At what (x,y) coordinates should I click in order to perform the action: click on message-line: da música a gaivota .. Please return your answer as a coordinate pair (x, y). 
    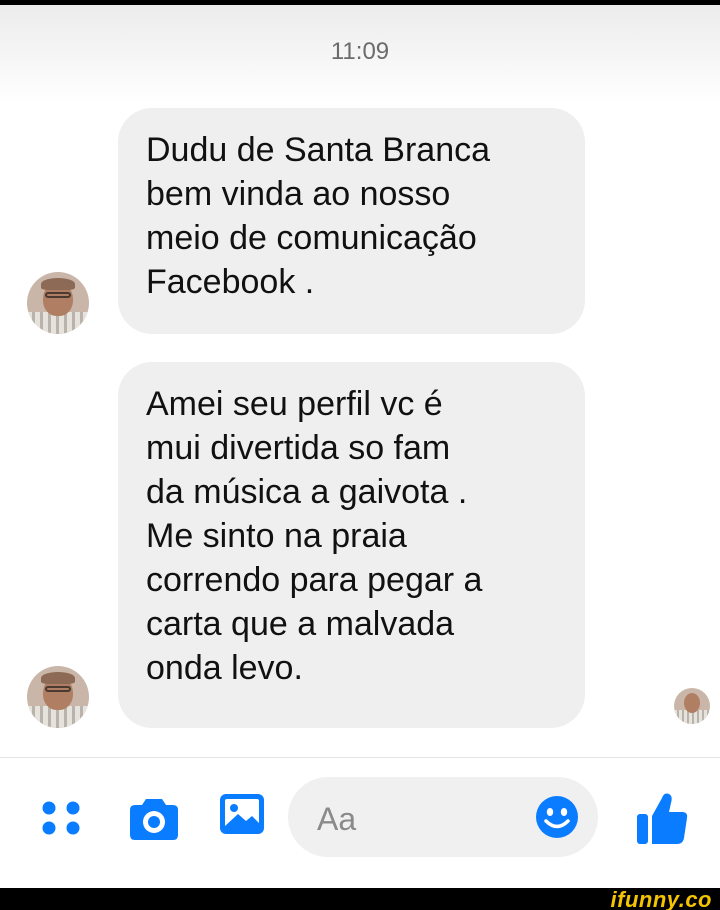
    Looking at the image, I should click on (307, 492).